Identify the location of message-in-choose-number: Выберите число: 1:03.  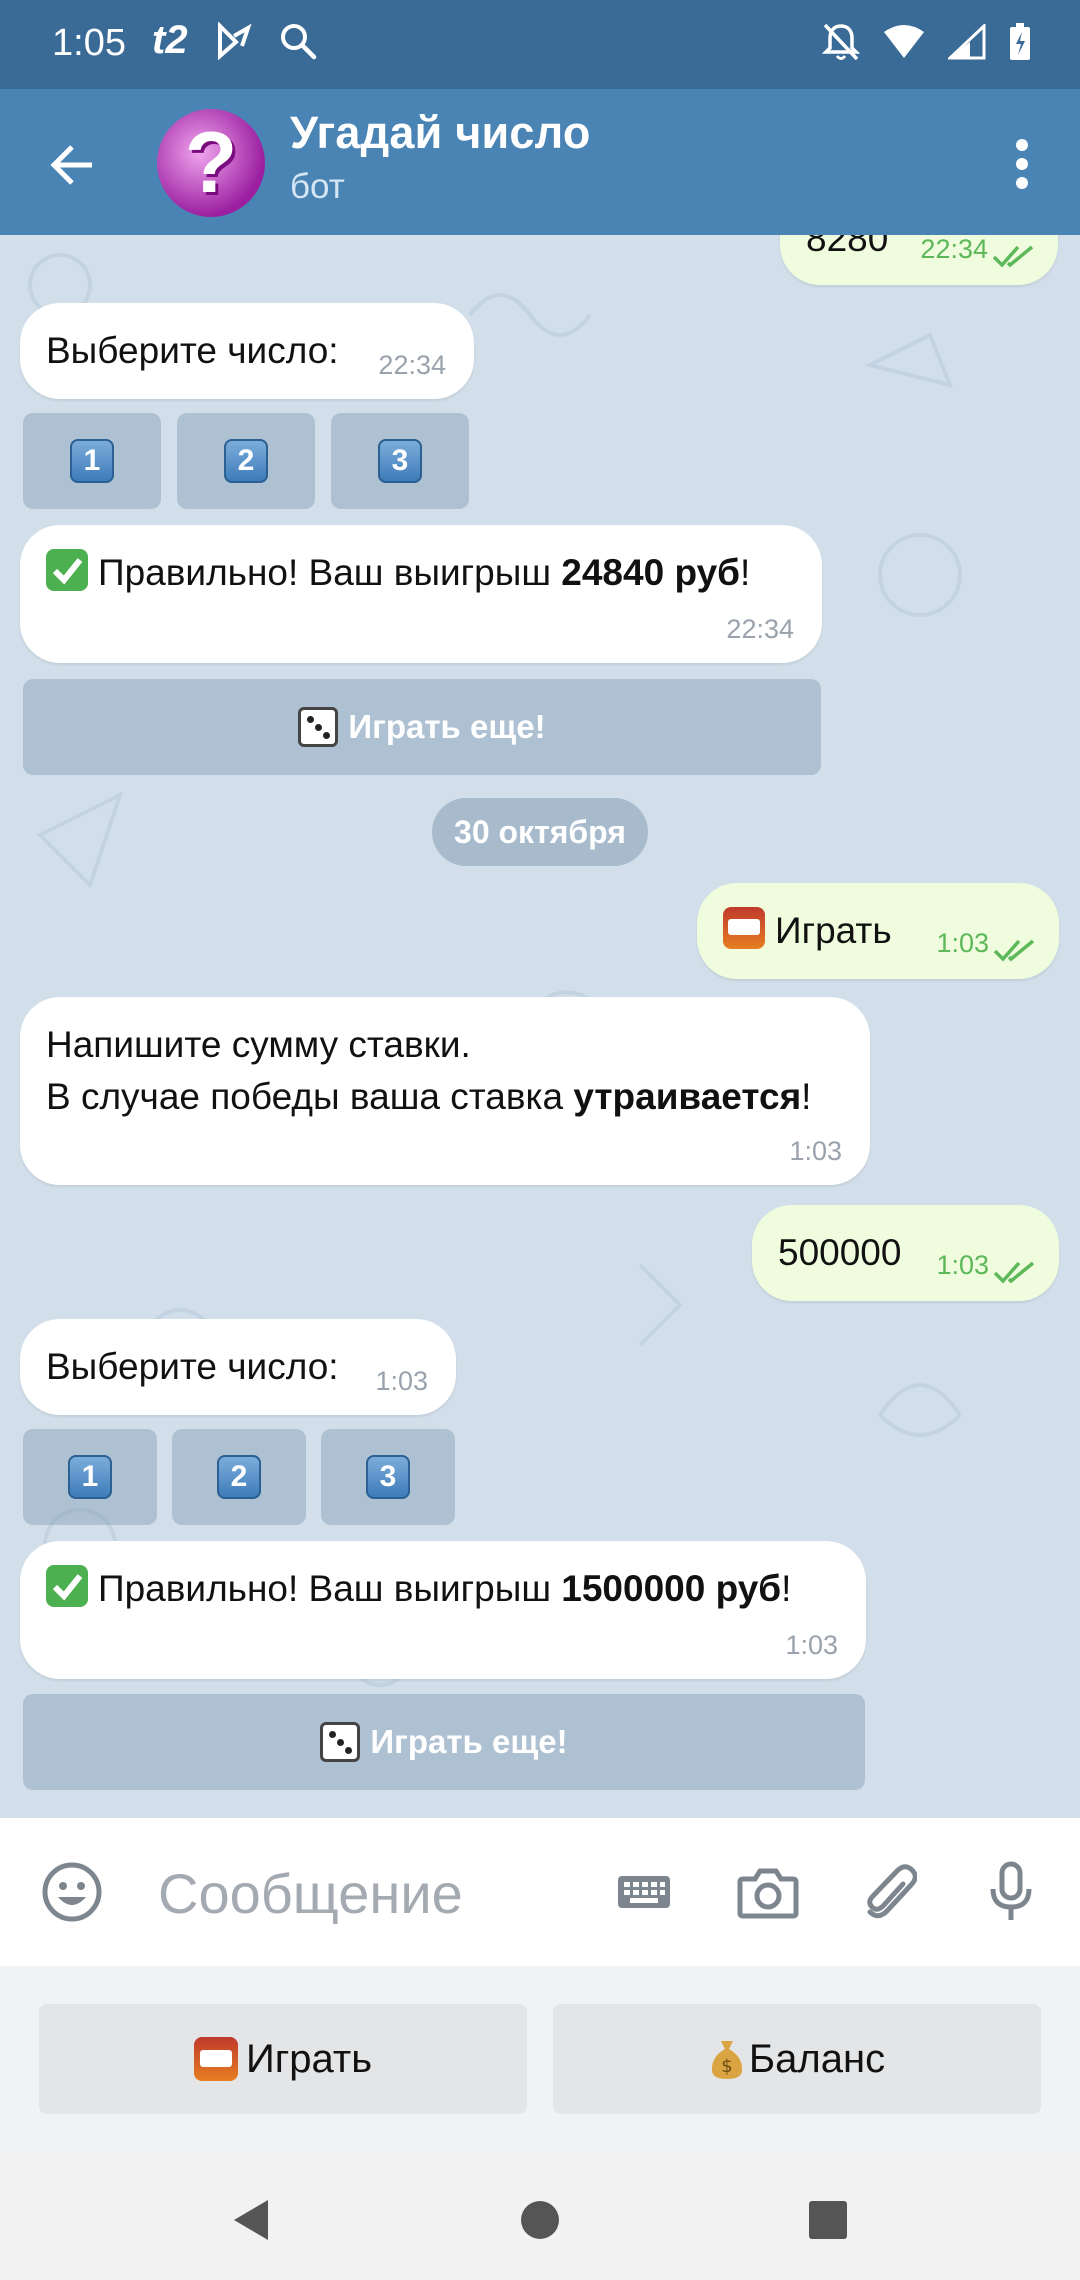
(238, 1367).